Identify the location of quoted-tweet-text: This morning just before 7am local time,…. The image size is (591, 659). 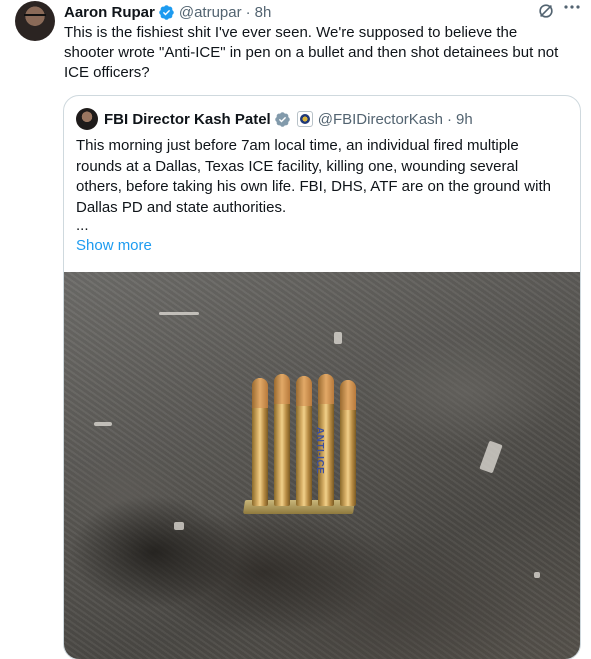
(313, 176).